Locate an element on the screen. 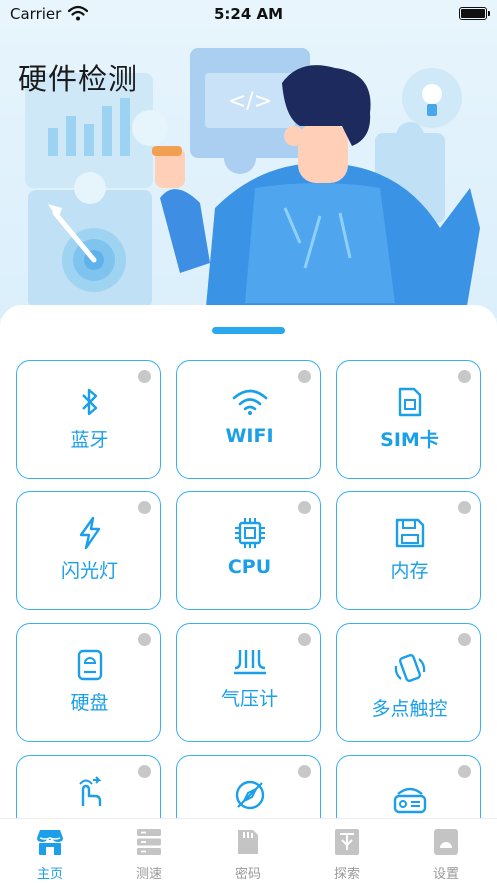  feature-label: 多点触控 is located at coordinates (409, 709).